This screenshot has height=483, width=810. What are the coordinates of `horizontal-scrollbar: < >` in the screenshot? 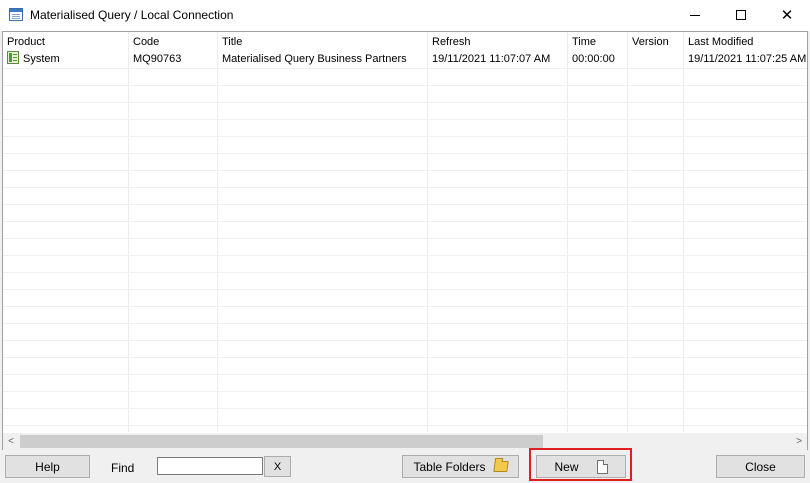 It's located at (405, 441).